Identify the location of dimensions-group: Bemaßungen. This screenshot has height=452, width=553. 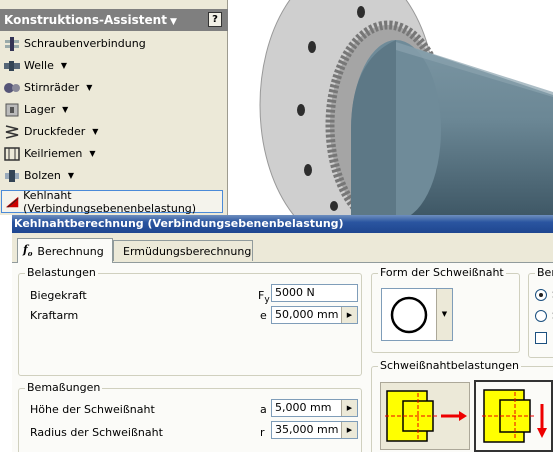
(190, 416).